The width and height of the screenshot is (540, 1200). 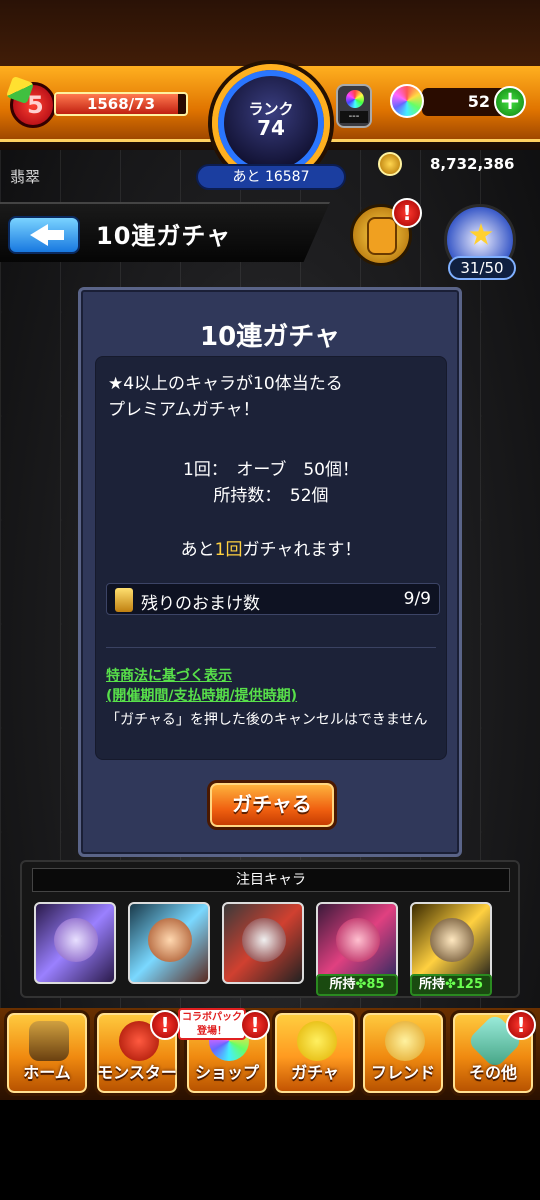 I want to click on remaining-count: 1回, so click(x=228, y=550).